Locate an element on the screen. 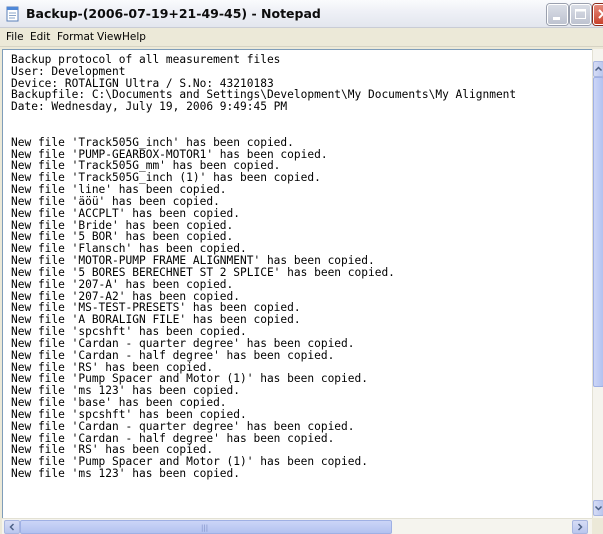 Image resolution: width=603 pixels, height=534 pixels. menu-format: Format is located at coordinates (75, 37).